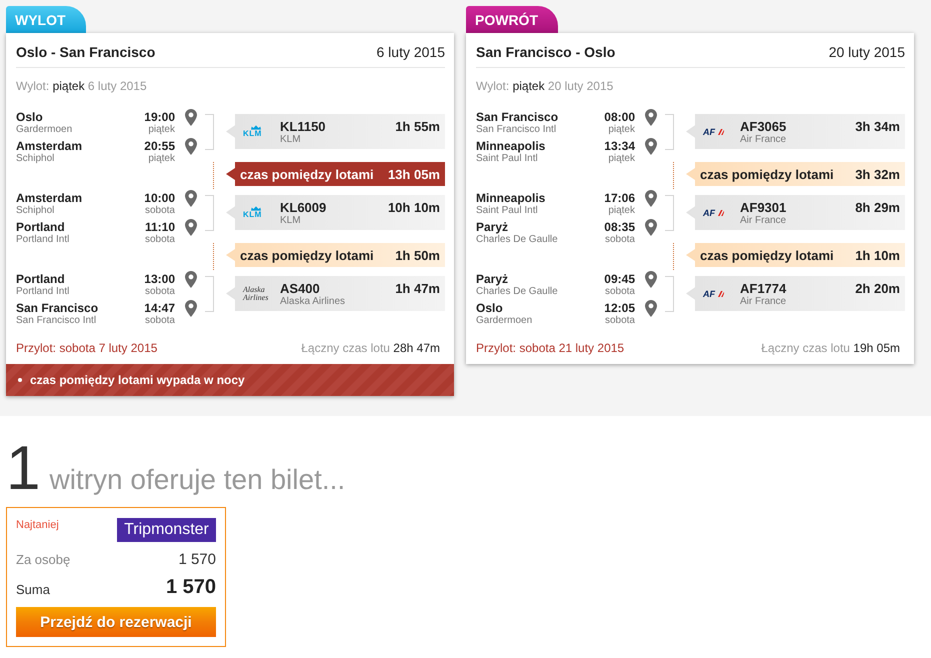 This screenshot has width=931, height=658. Describe the element at coordinates (303, 207) in the screenshot. I see `flight-number: KL6009` at that location.